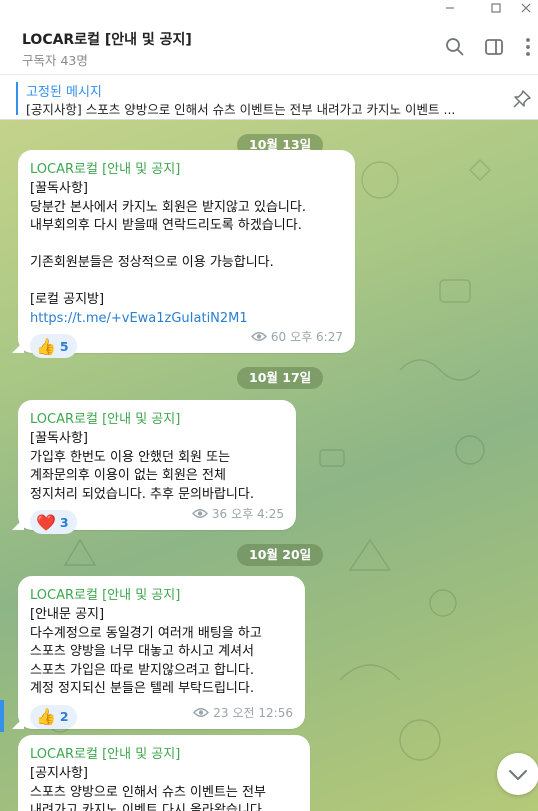 The image size is (538, 811). What do you see at coordinates (280, 378) in the screenshot?
I see `date-separator: 10월 17일` at bounding box center [280, 378].